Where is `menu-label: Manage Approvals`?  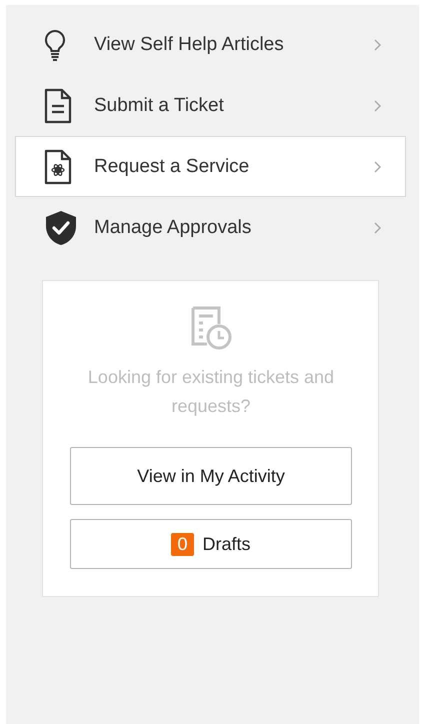
menu-label: Manage Approvals is located at coordinates (173, 227).